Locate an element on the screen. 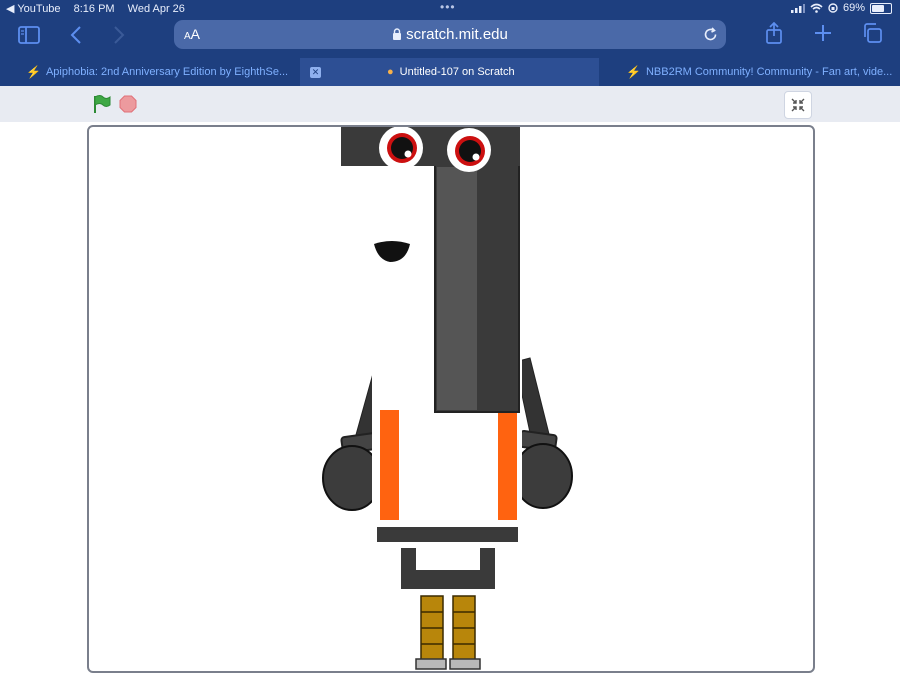 This screenshot has width=900, height=675. plus-icon is located at coordinates (823, 33).